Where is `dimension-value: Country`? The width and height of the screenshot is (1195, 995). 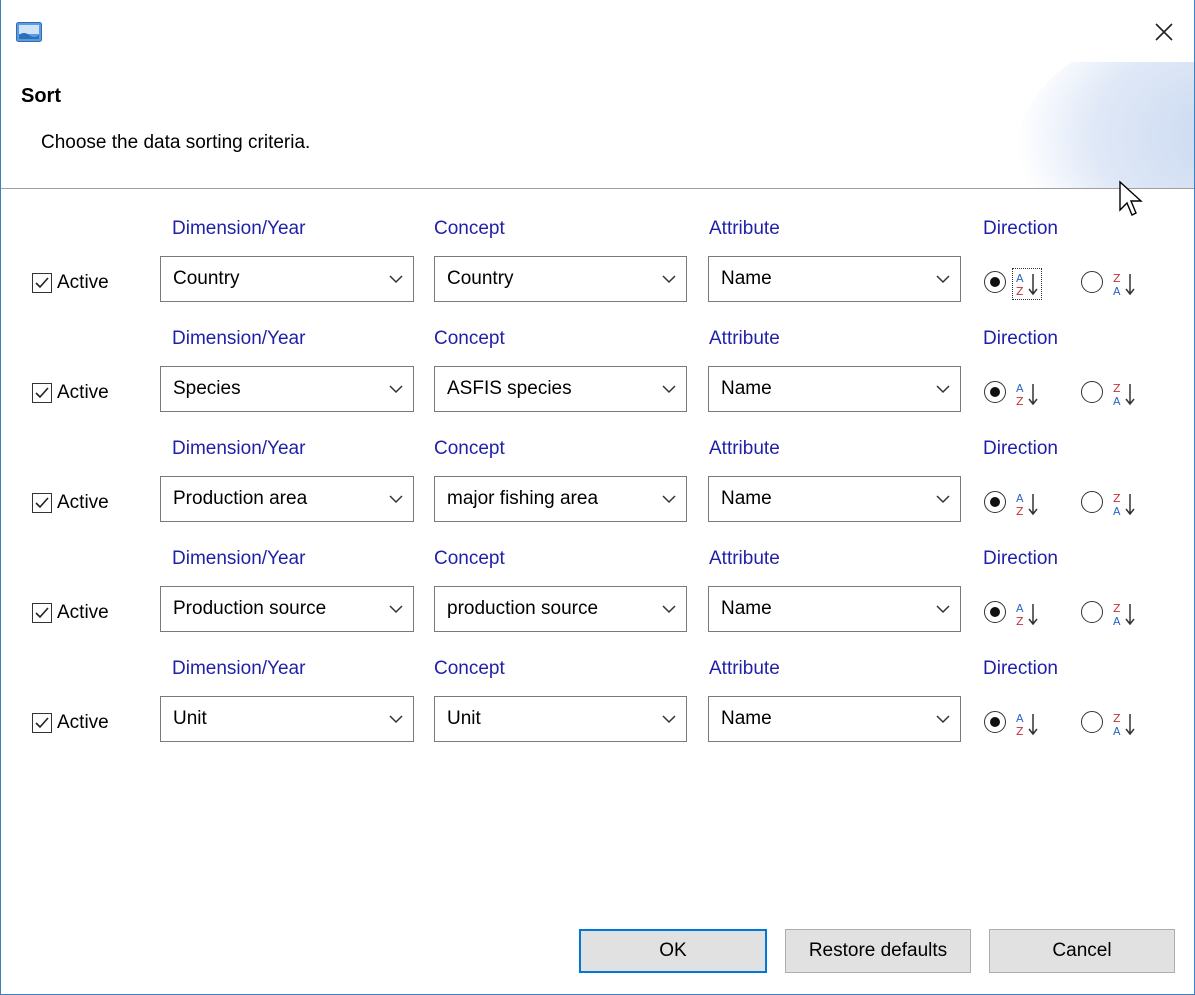
dimension-value: Country is located at coordinates (206, 278).